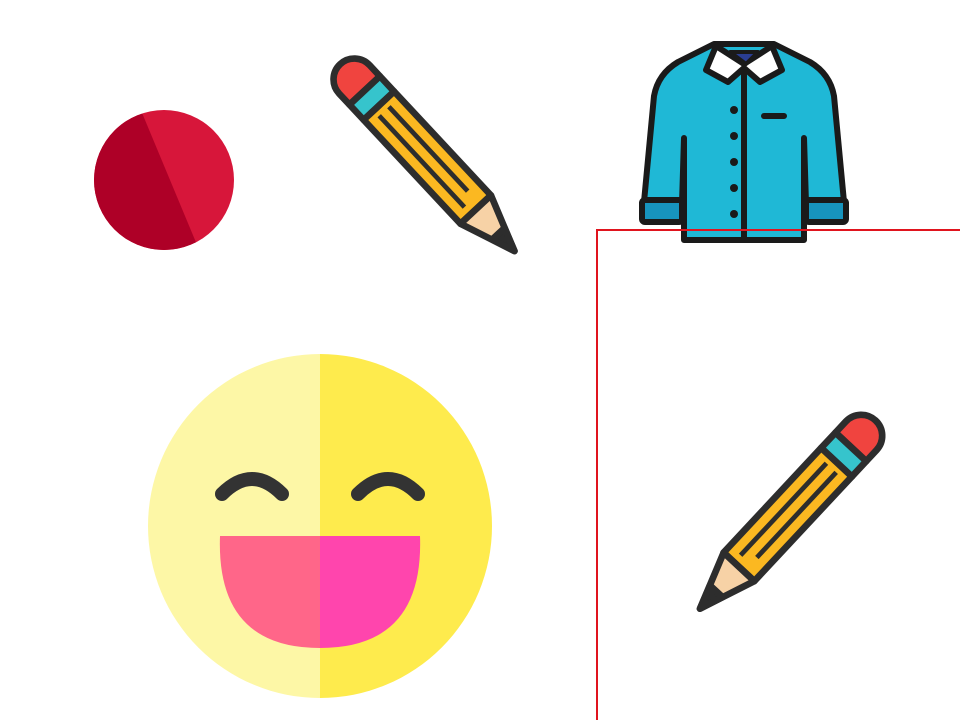  What do you see at coordinates (164, 180) in the screenshot?
I see `red-circle-icon` at bounding box center [164, 180].